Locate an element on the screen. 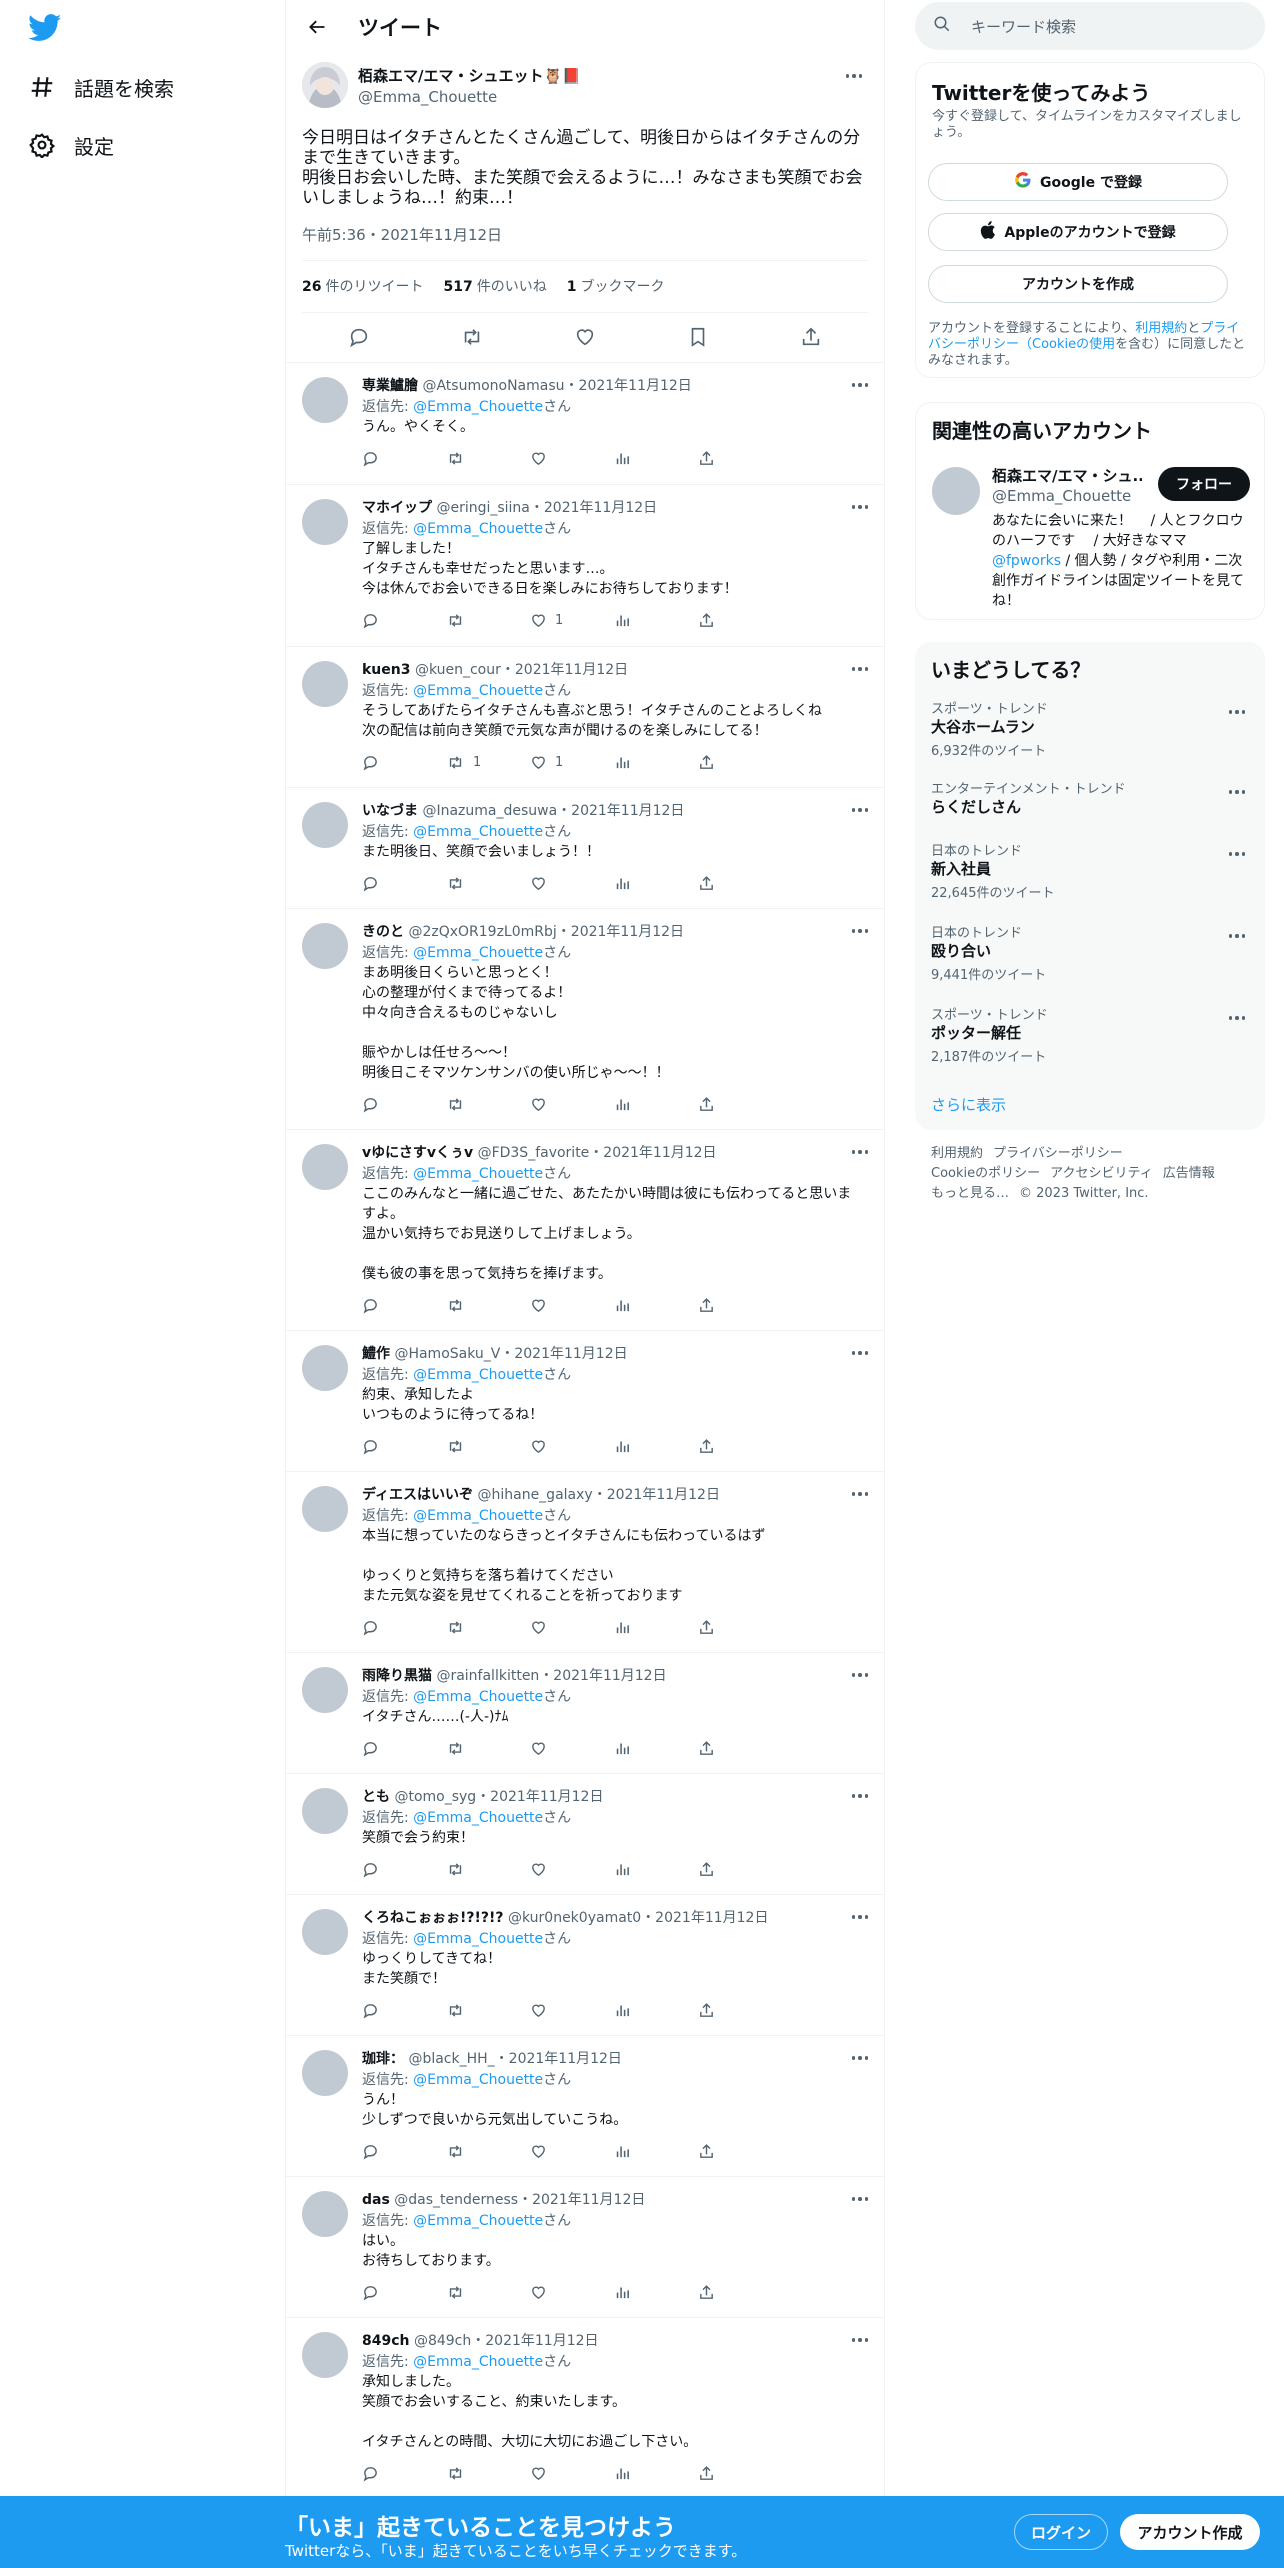 The width and height of the screenshot is (1284, 2568). signup-button: アカウント作成 is located at coordinates (1190, 2532).